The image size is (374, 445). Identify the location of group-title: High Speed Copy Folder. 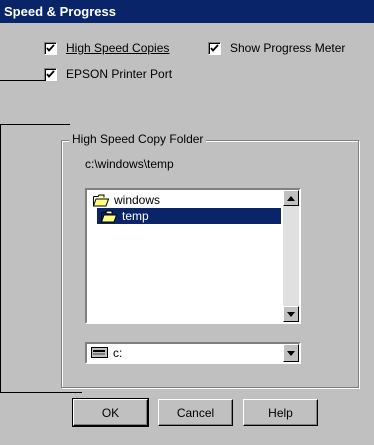
(138, 139).